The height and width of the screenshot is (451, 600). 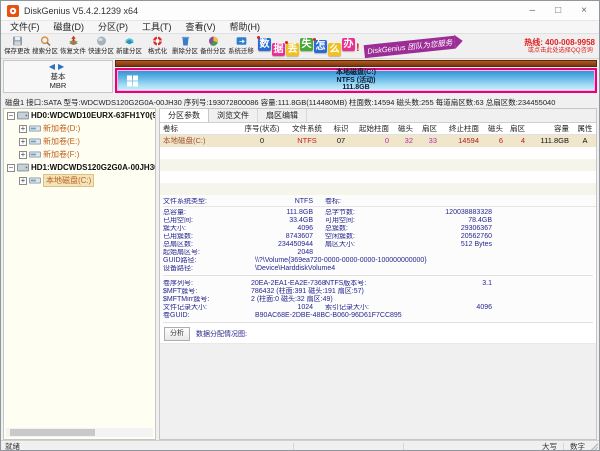 I want to click on recover-files-button: 恢复文件, so click(x=73, y=46).